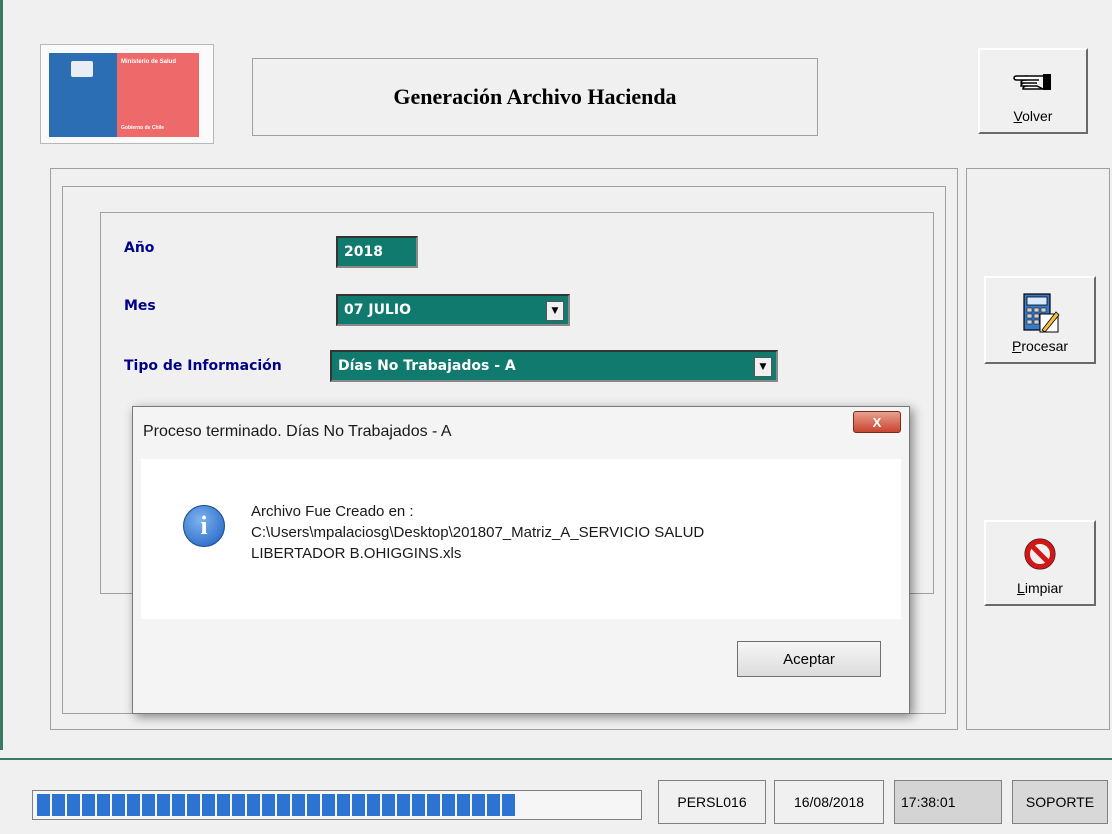 The height and width of the screenshot is (834, 1112). Describe the element at coordinates (1041, 313) in the screenshot. I see `calculator-icon` at that location.